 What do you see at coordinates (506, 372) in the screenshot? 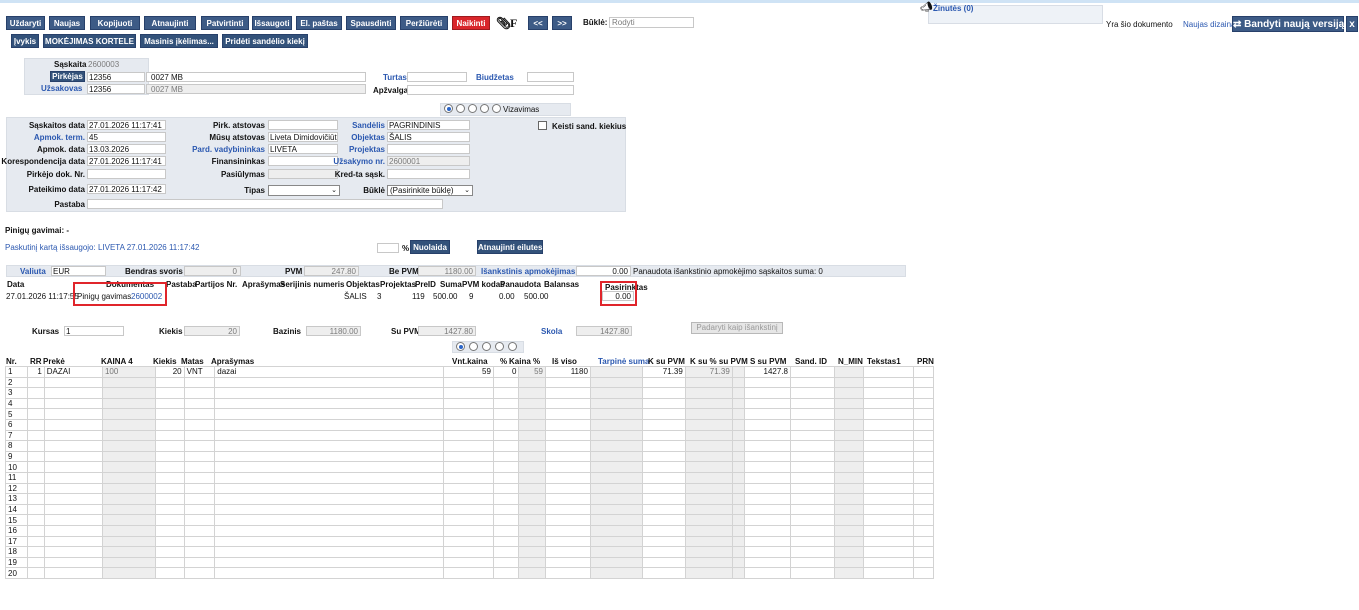
I see `row-pct: 0` at bounding box center [506, 372].